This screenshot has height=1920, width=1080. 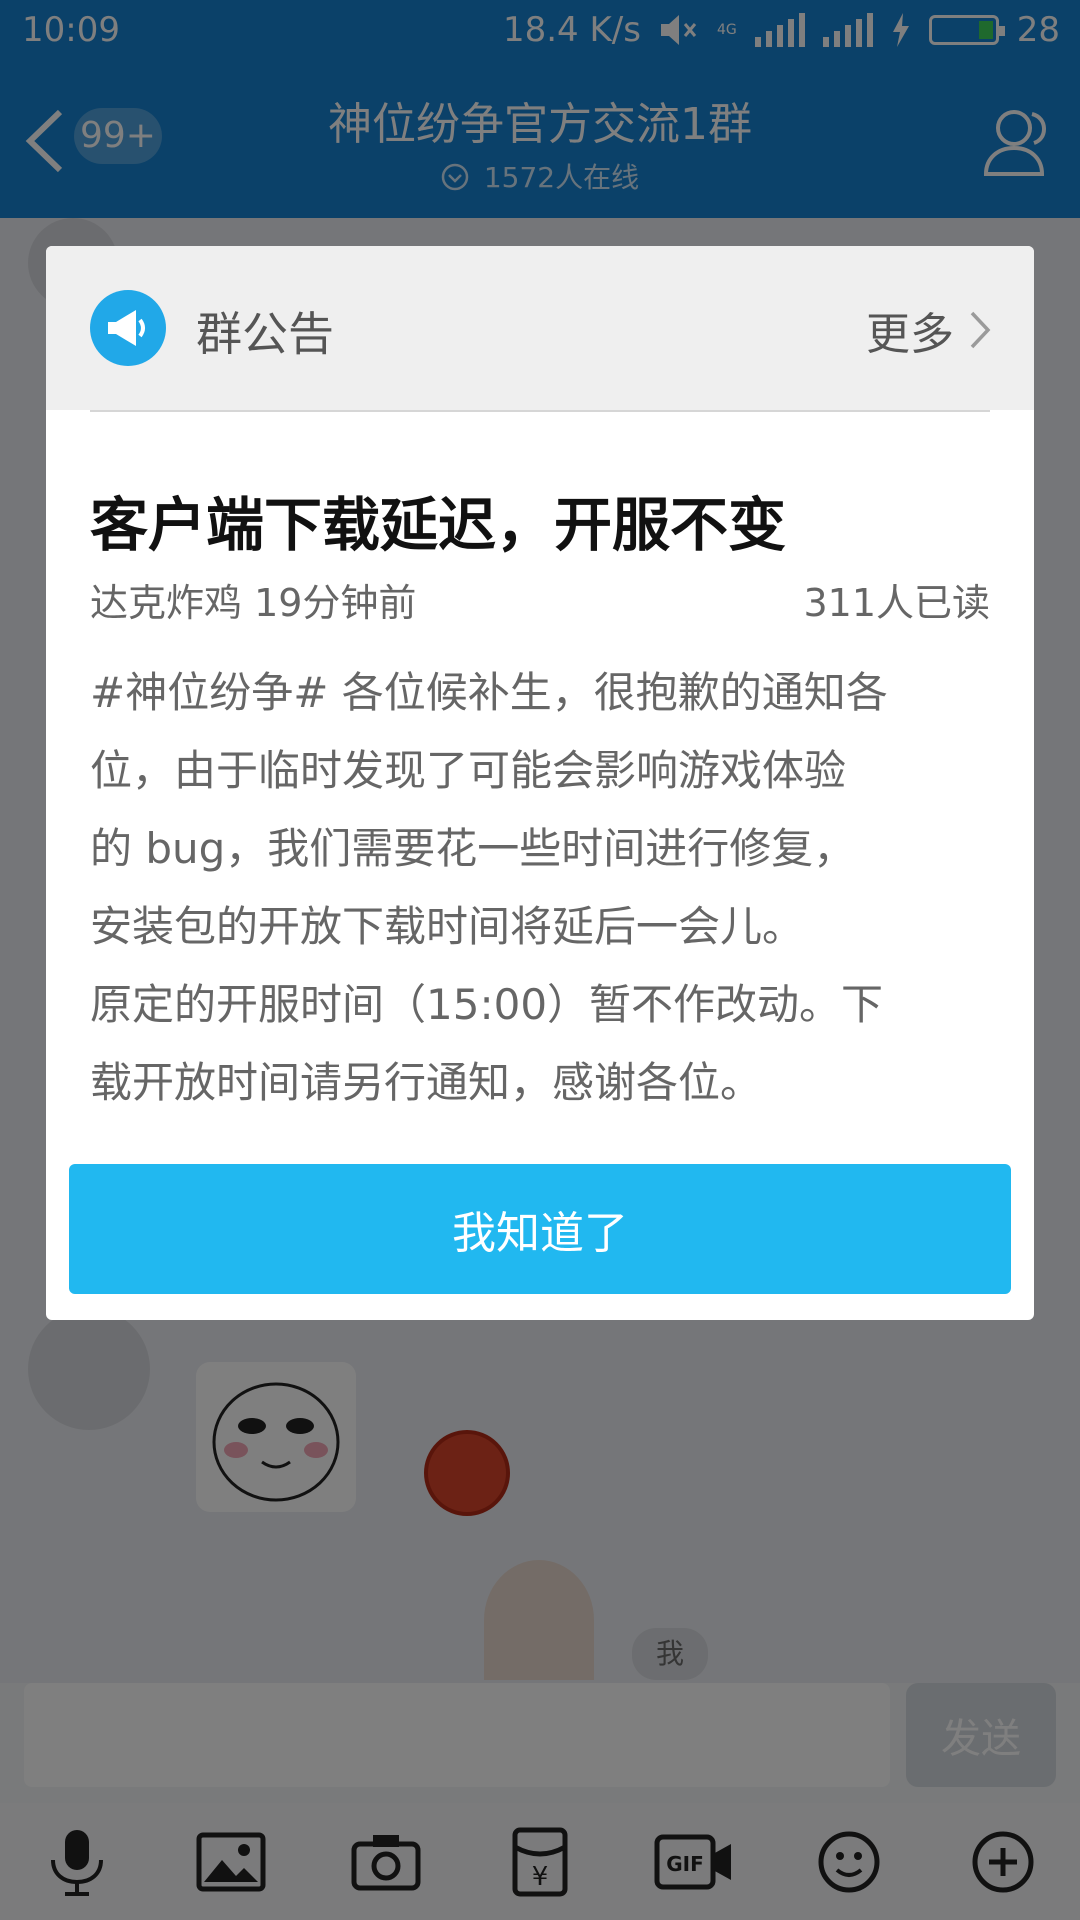 What do you see at coordinates (540, 328) in the screenshot?
I see `dialog-header: 群公告 更多` at bounding box center [540, 328].